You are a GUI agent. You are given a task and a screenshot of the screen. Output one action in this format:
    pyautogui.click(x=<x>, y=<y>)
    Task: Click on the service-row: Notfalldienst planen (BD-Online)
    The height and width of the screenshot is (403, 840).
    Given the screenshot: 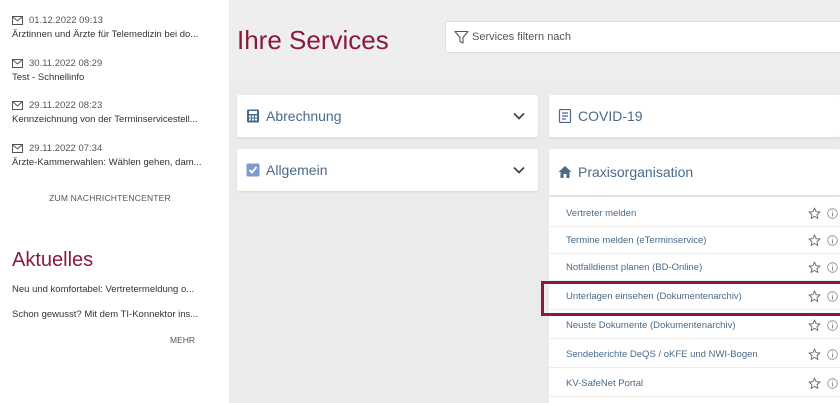 What is the action you would take?
    pyautogui.click(x=694, y=268)
    